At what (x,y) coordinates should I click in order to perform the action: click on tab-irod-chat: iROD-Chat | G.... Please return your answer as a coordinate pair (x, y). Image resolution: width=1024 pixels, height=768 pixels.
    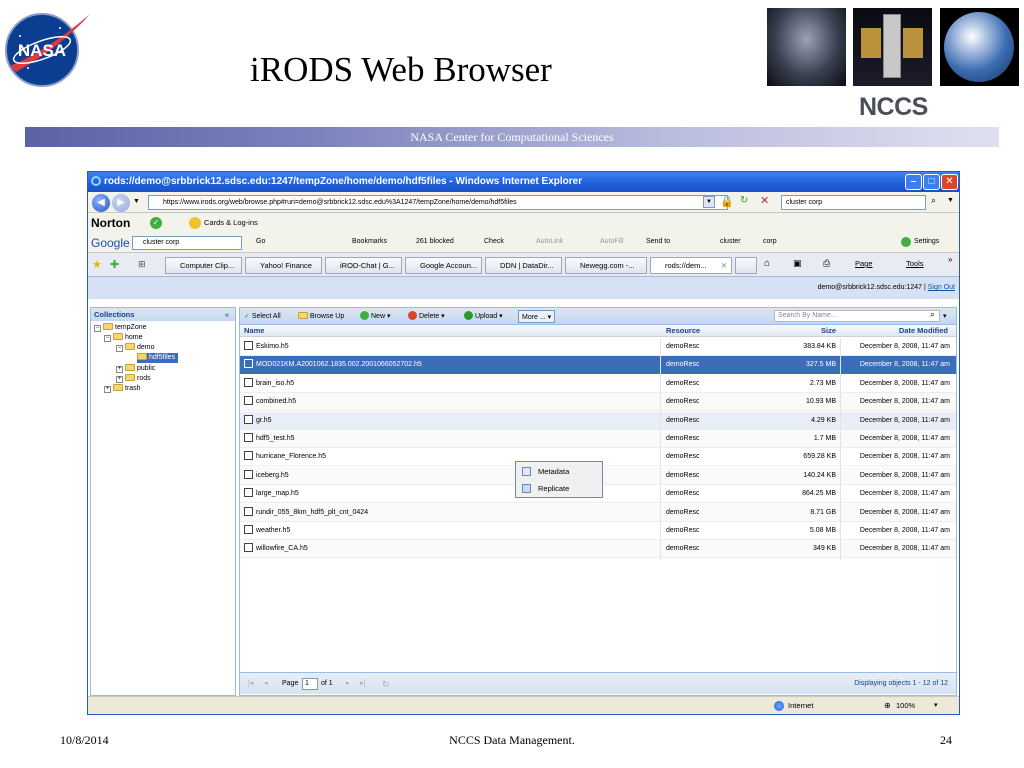
    Looking at the image, I should click on (363, 265).